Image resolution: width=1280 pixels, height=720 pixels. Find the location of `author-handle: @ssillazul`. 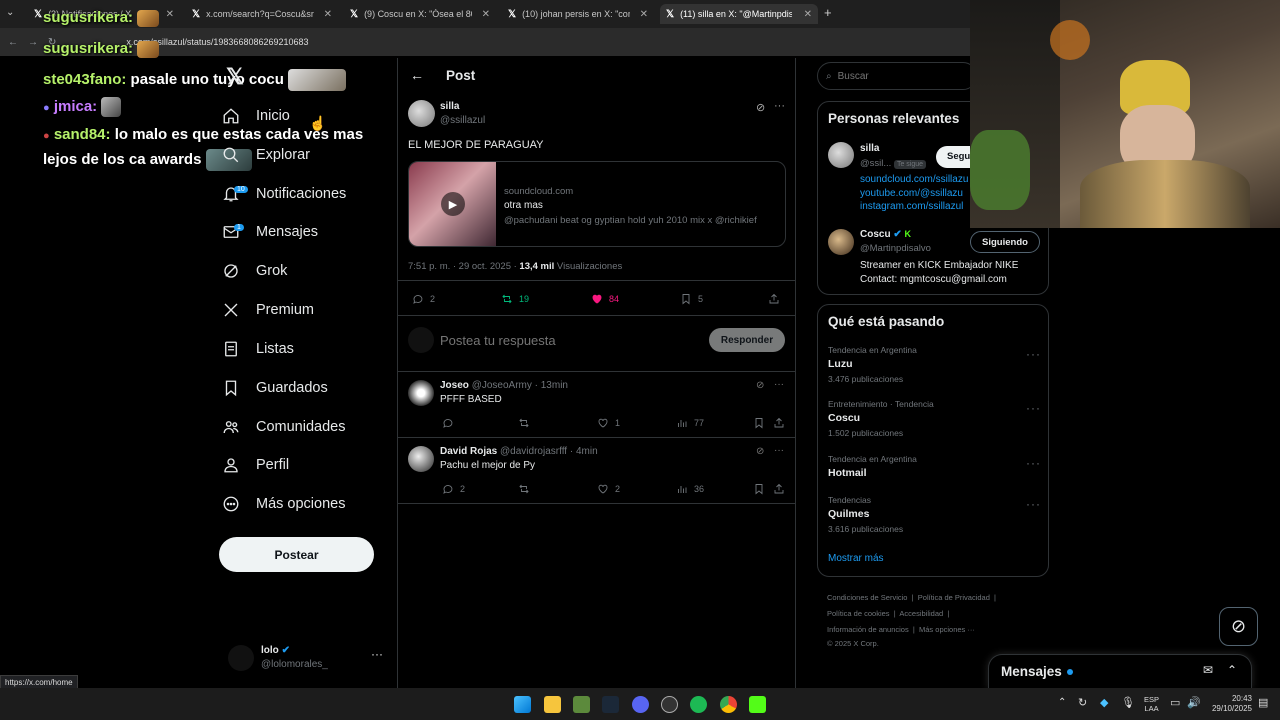

author-handle: @ssillazul is located at coordinates (462, 120).